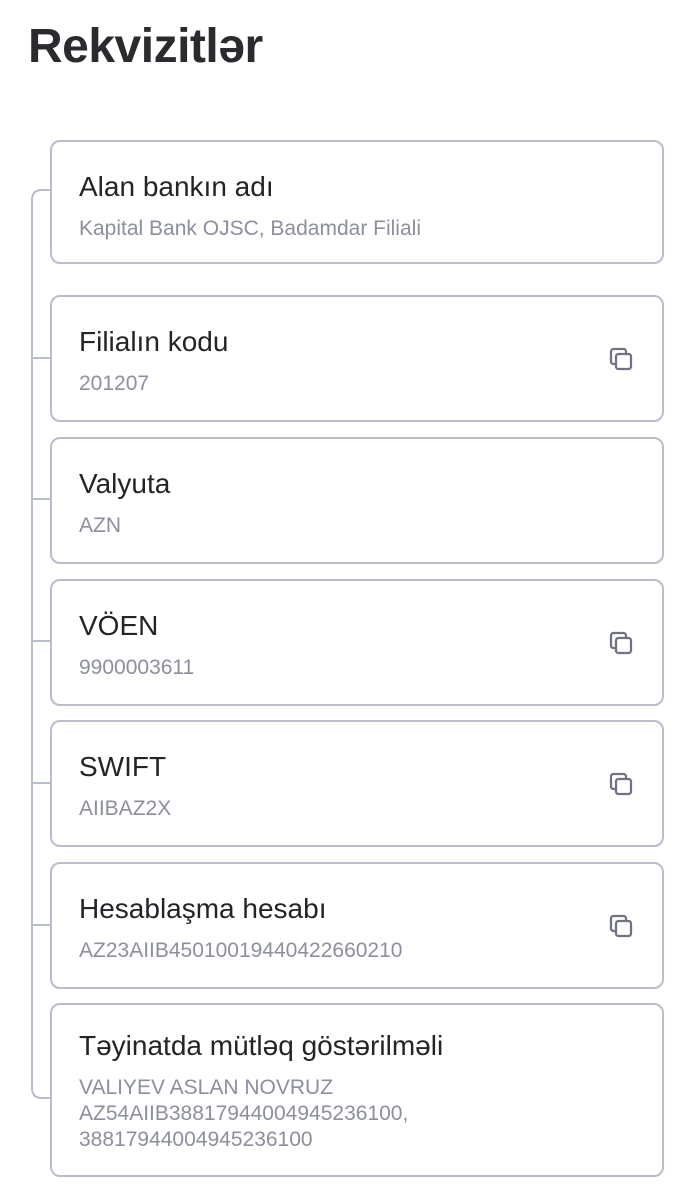  Describe the element at coordinates (250, 228) in the screenshot. I see `requisite-value: Kapital Bank OJSC, Badamdar Filiali` at that location.